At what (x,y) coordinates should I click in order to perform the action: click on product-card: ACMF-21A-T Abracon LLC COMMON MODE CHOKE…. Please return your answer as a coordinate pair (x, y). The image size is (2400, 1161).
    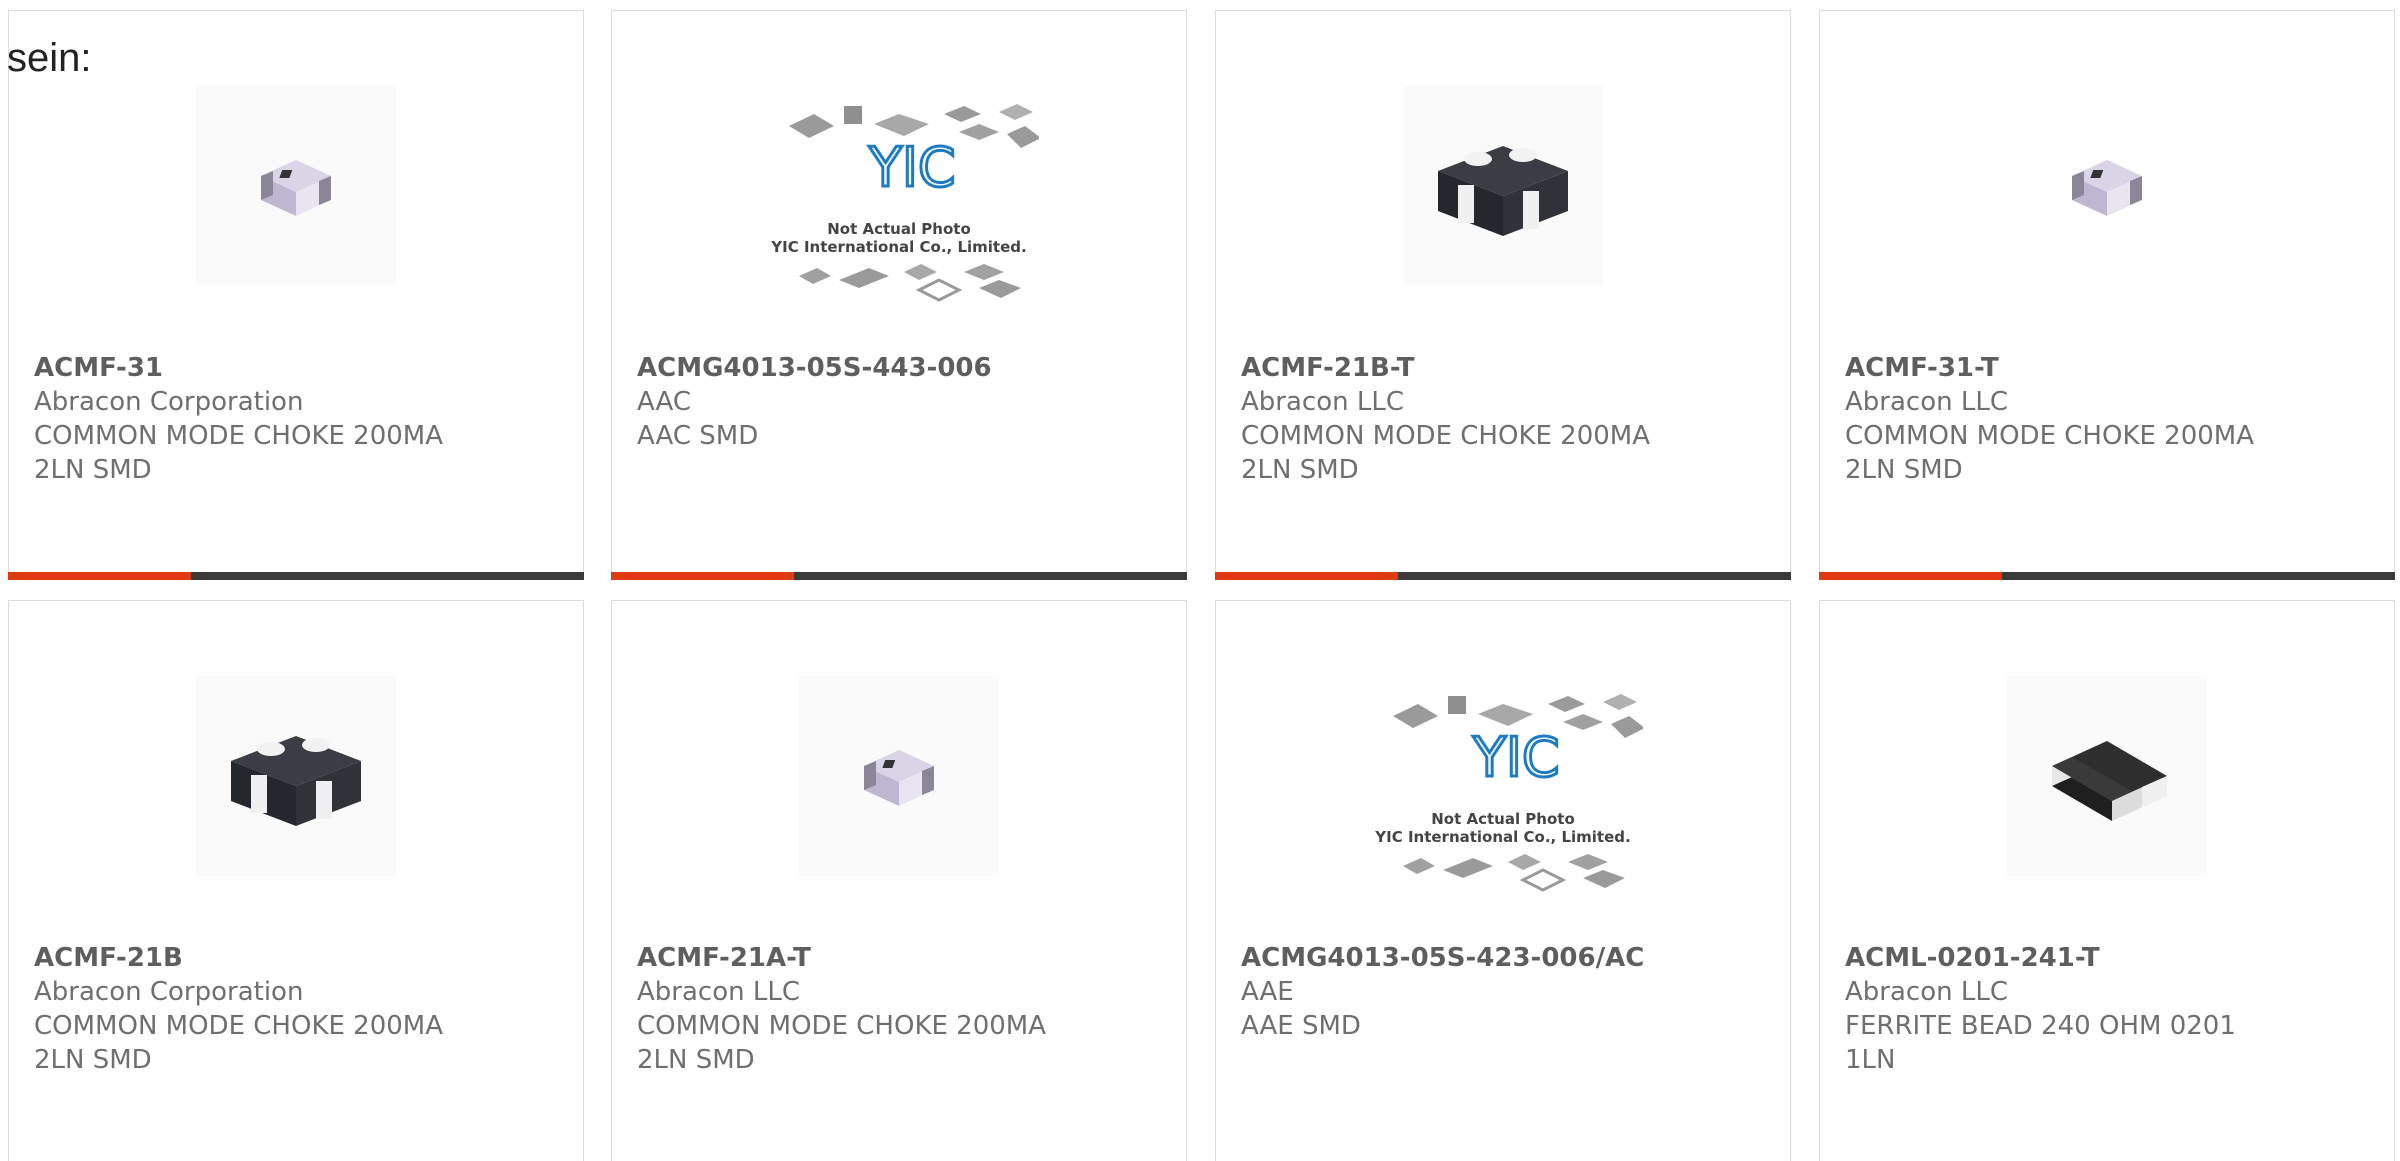
    Looking at the image, I should click on (899, 880).